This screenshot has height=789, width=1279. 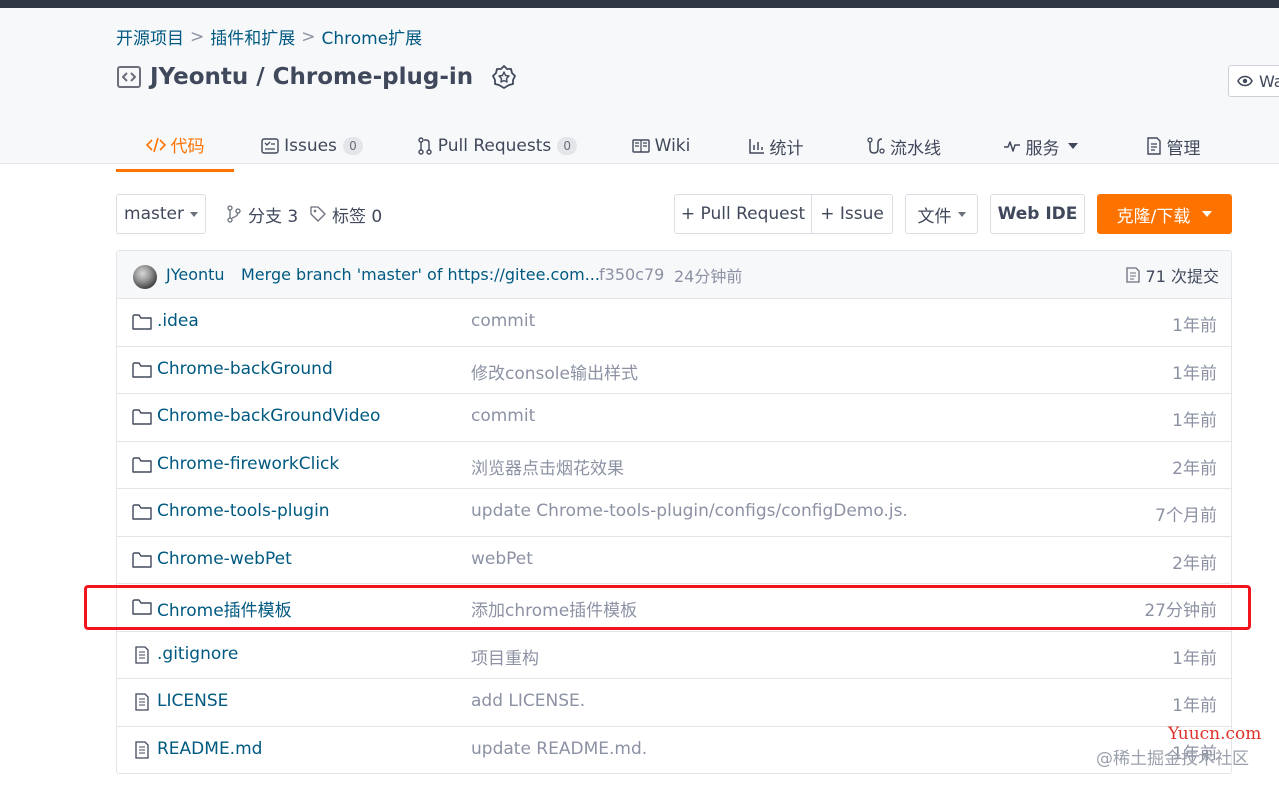 I want to click on tags-link: 标签 0, so click(x=346, y=214).